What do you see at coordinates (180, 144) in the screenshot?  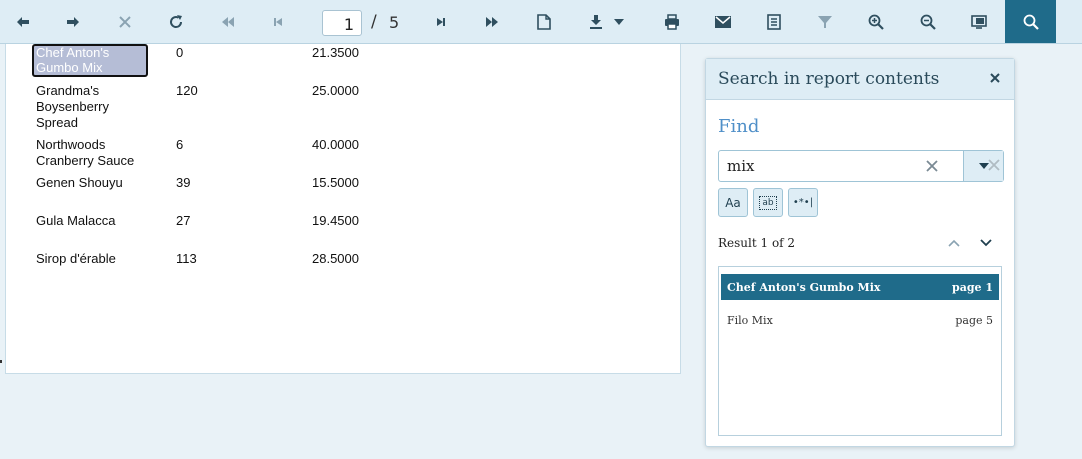 I see `units-in-stock: 6` at bounding box center [180, 144].